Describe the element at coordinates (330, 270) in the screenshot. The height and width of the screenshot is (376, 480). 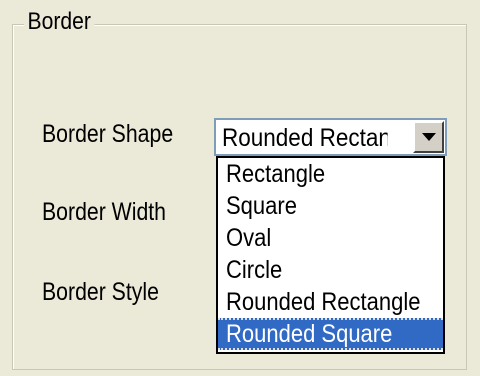
I see `option-circle: Circle` at that location.